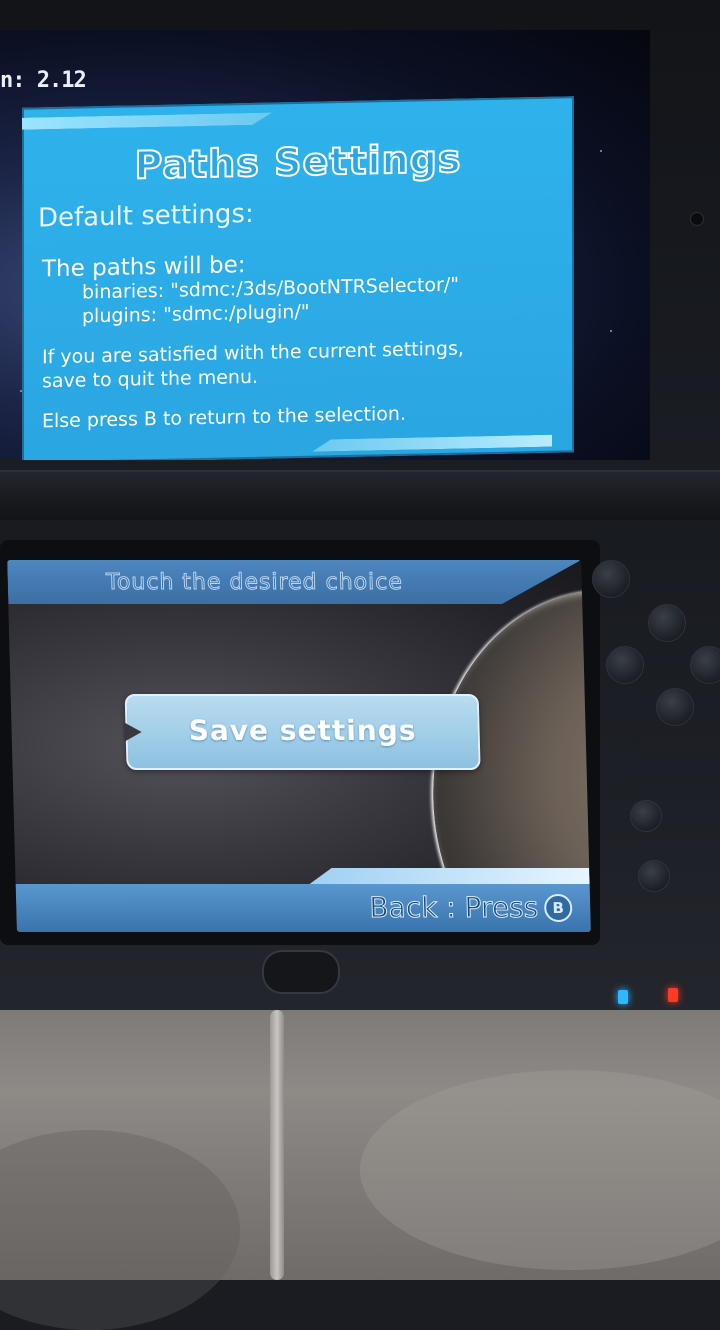 The height and width of the screenshot is (1330, 720). I want to click on x-button, so click(667, 623).